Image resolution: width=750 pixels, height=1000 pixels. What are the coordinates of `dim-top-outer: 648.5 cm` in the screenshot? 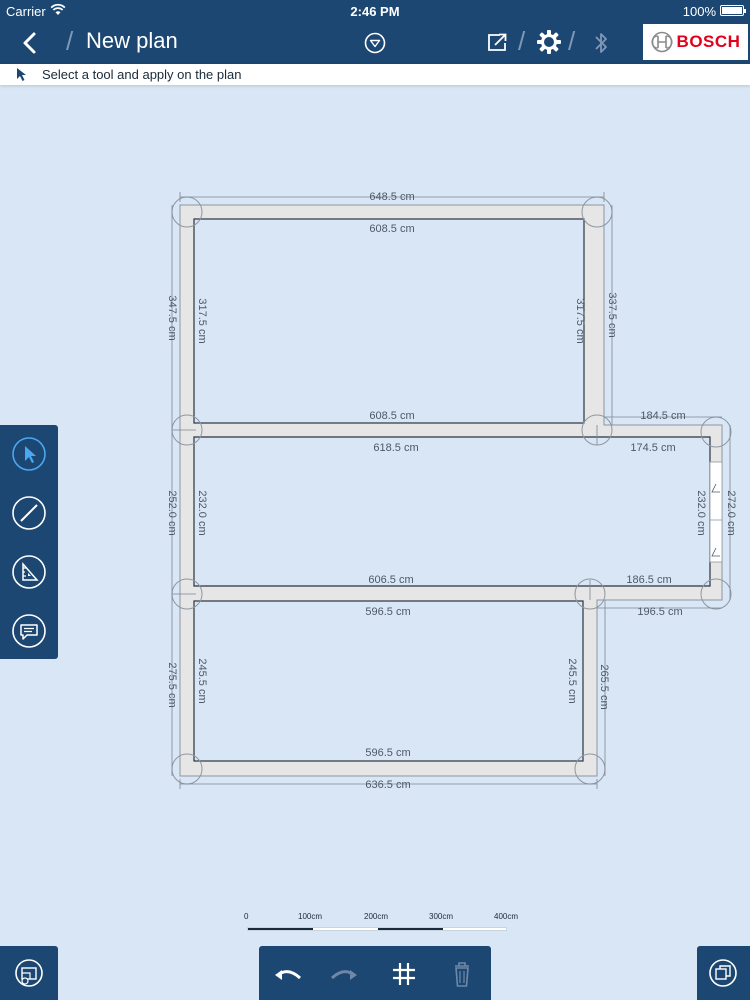 It's located at (391, 197).